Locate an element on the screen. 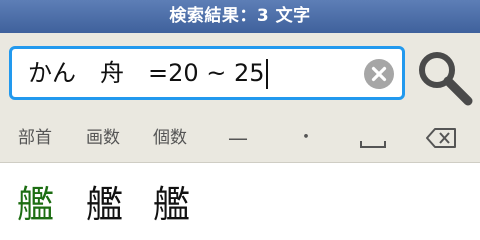  backspace-icon is located at coordinates (442, 138).